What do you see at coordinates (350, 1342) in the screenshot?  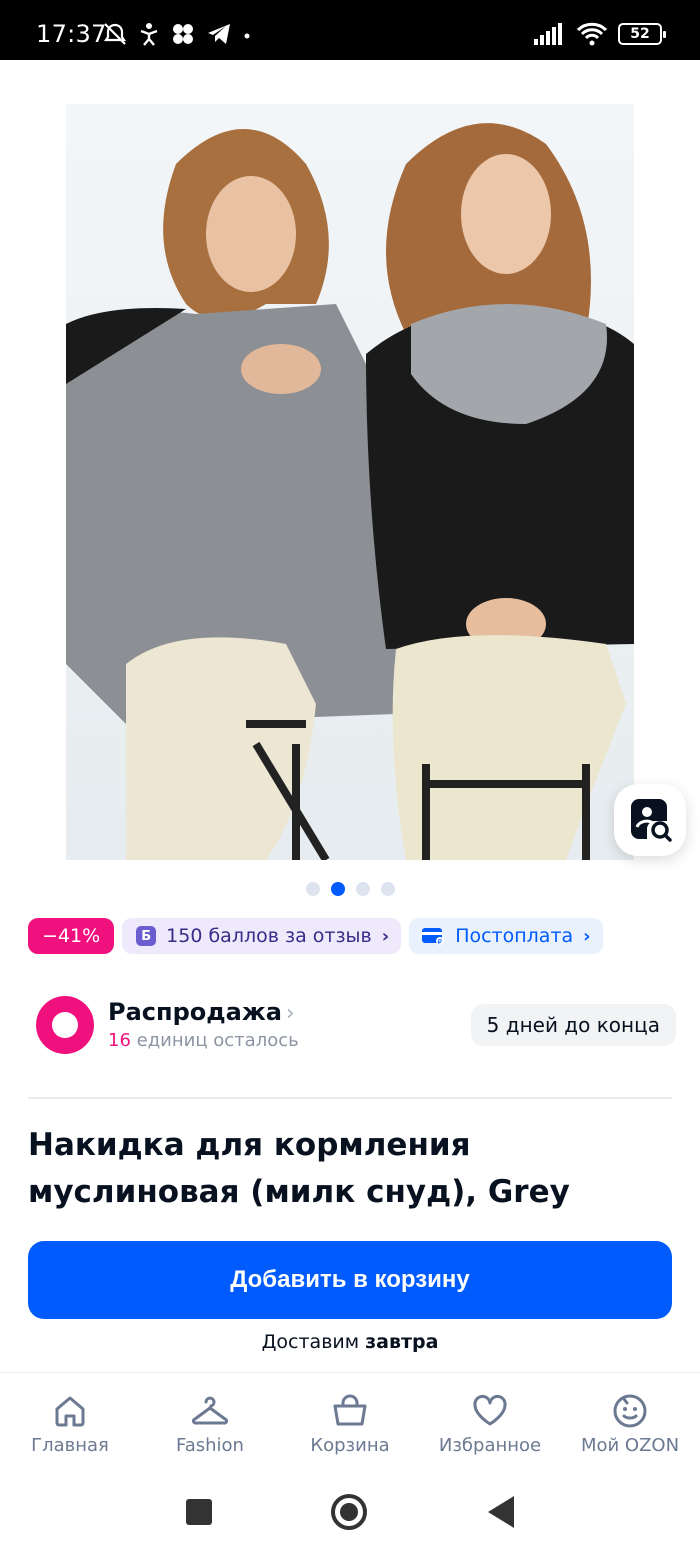 I see `delivery-info: Доставим завтра` at bounding box center [350, 1342].